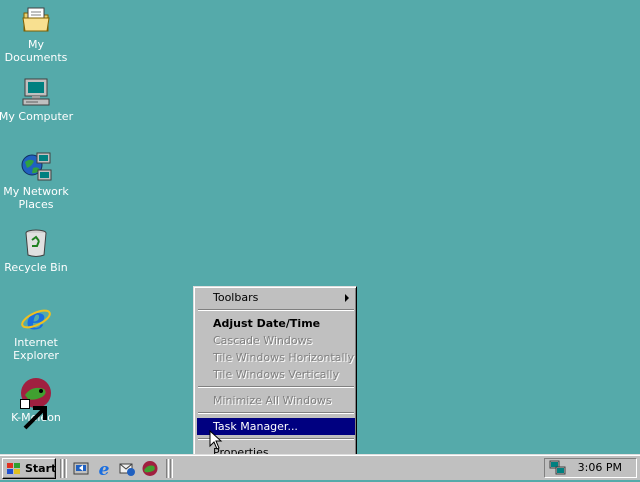  I want to click on desktop-icon-label: My Documents, so click(36, 51).